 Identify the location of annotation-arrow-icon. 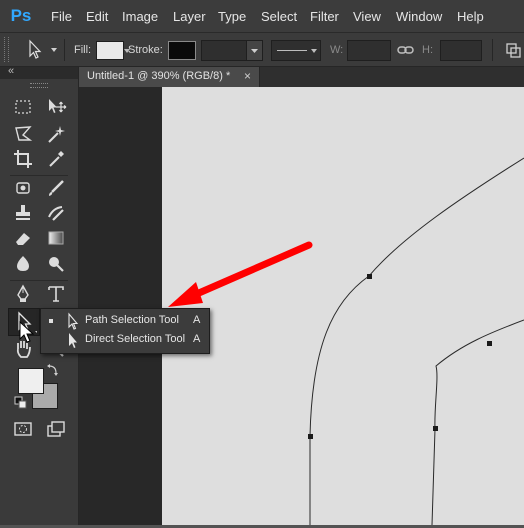
(240, 274).